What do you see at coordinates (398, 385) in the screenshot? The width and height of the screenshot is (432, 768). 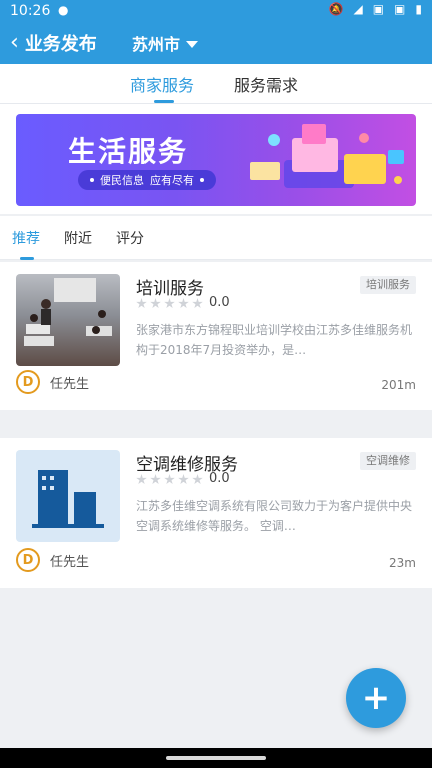 I see `distance: 201m` at bounding box center [398, 385].